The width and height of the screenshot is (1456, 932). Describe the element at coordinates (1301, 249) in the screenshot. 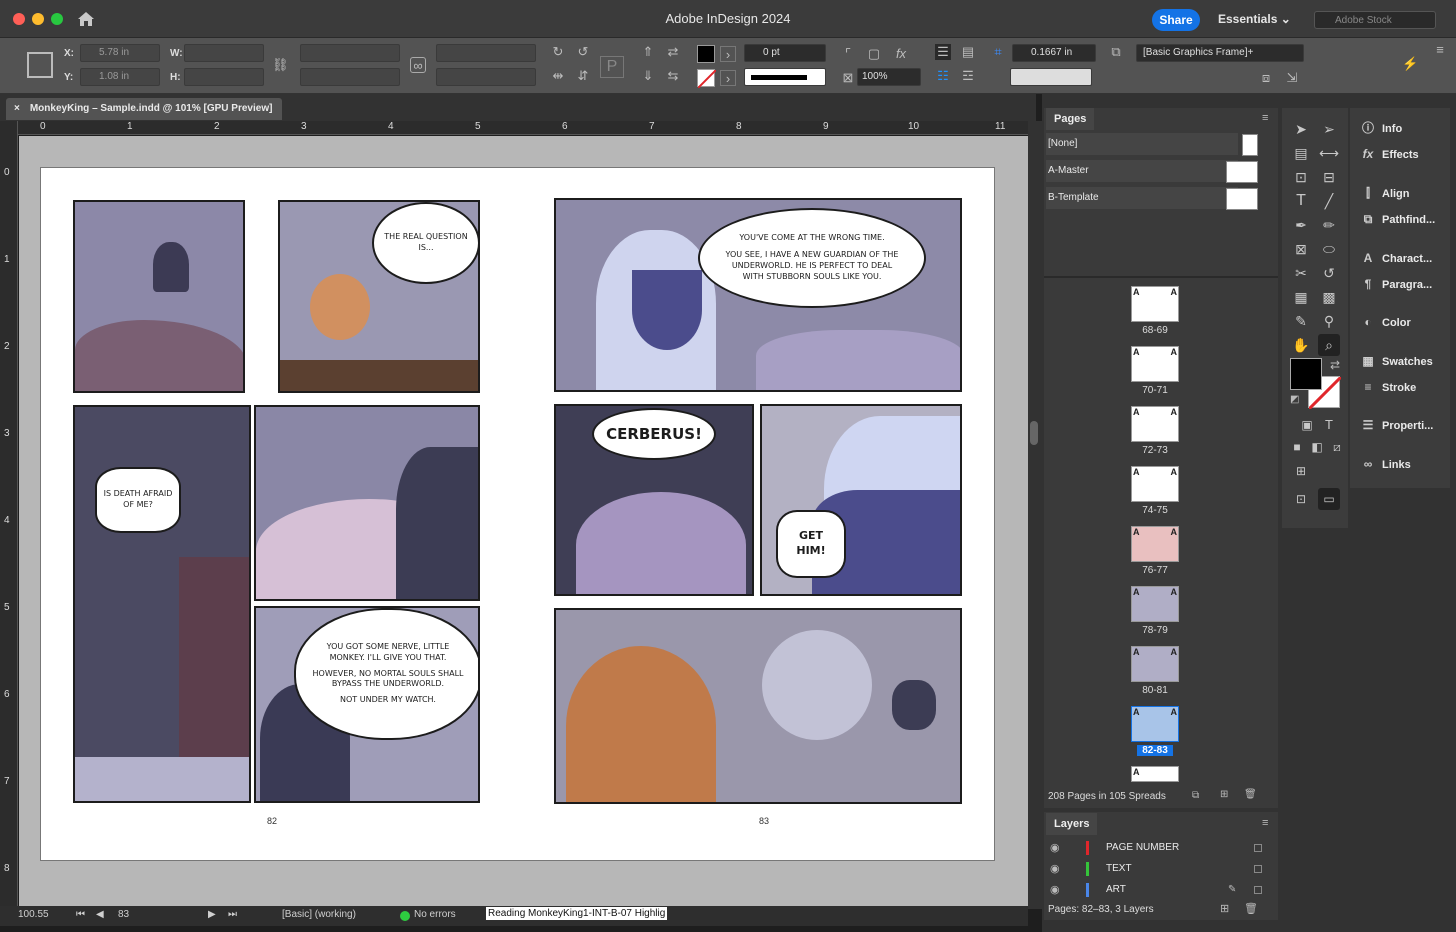

I see `rectangle-frame-tool-icon: ⊠` at that location.